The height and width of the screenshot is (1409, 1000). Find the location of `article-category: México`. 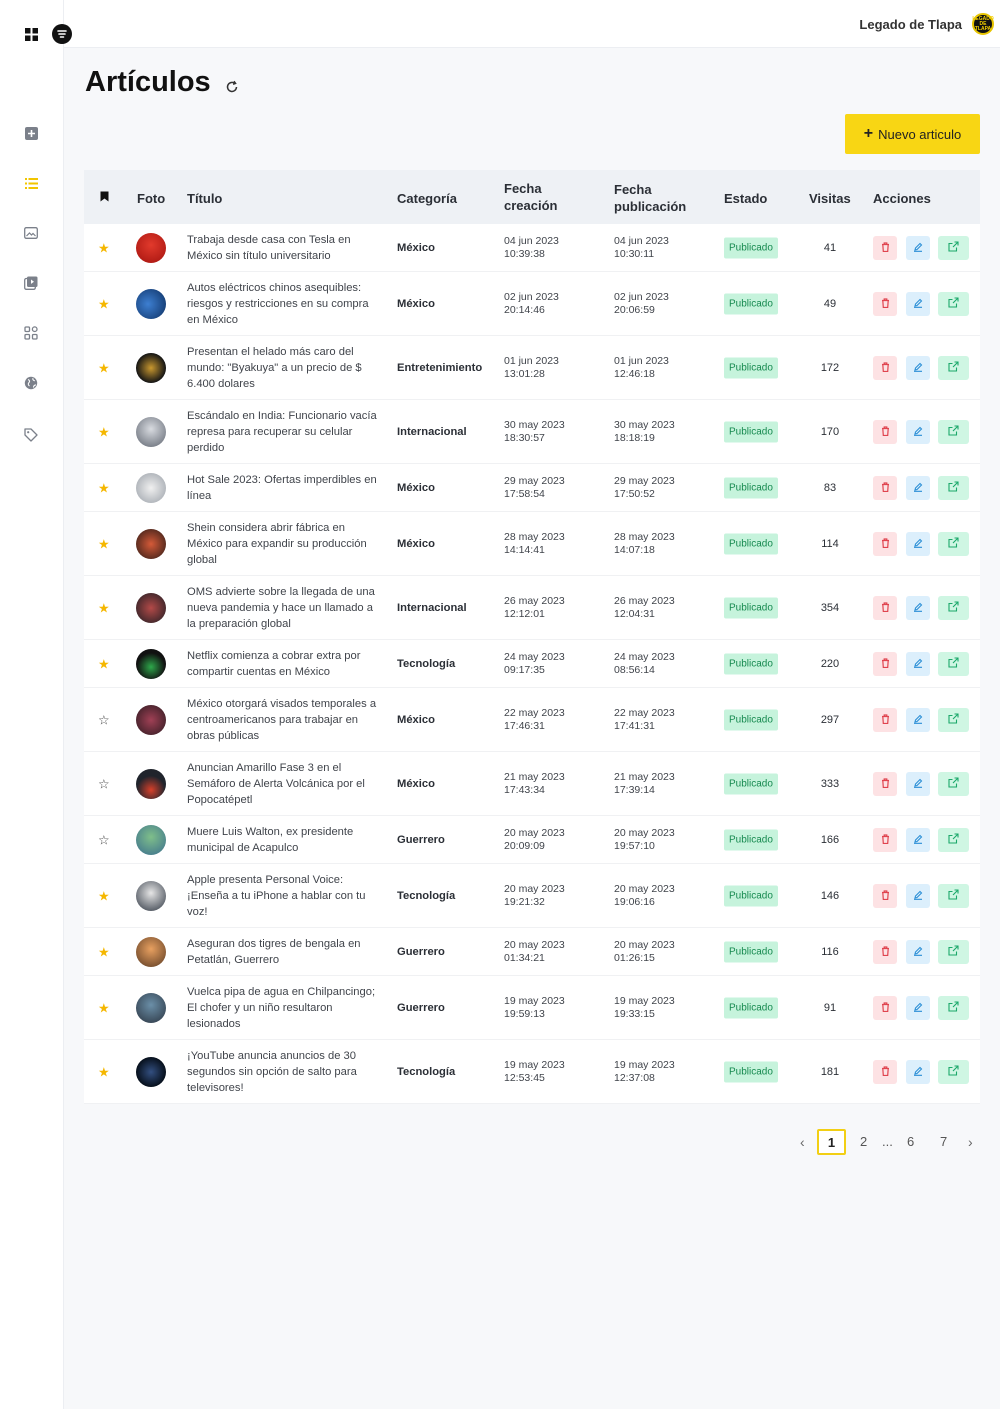

article-category: México is located at coordinates (416, 719).